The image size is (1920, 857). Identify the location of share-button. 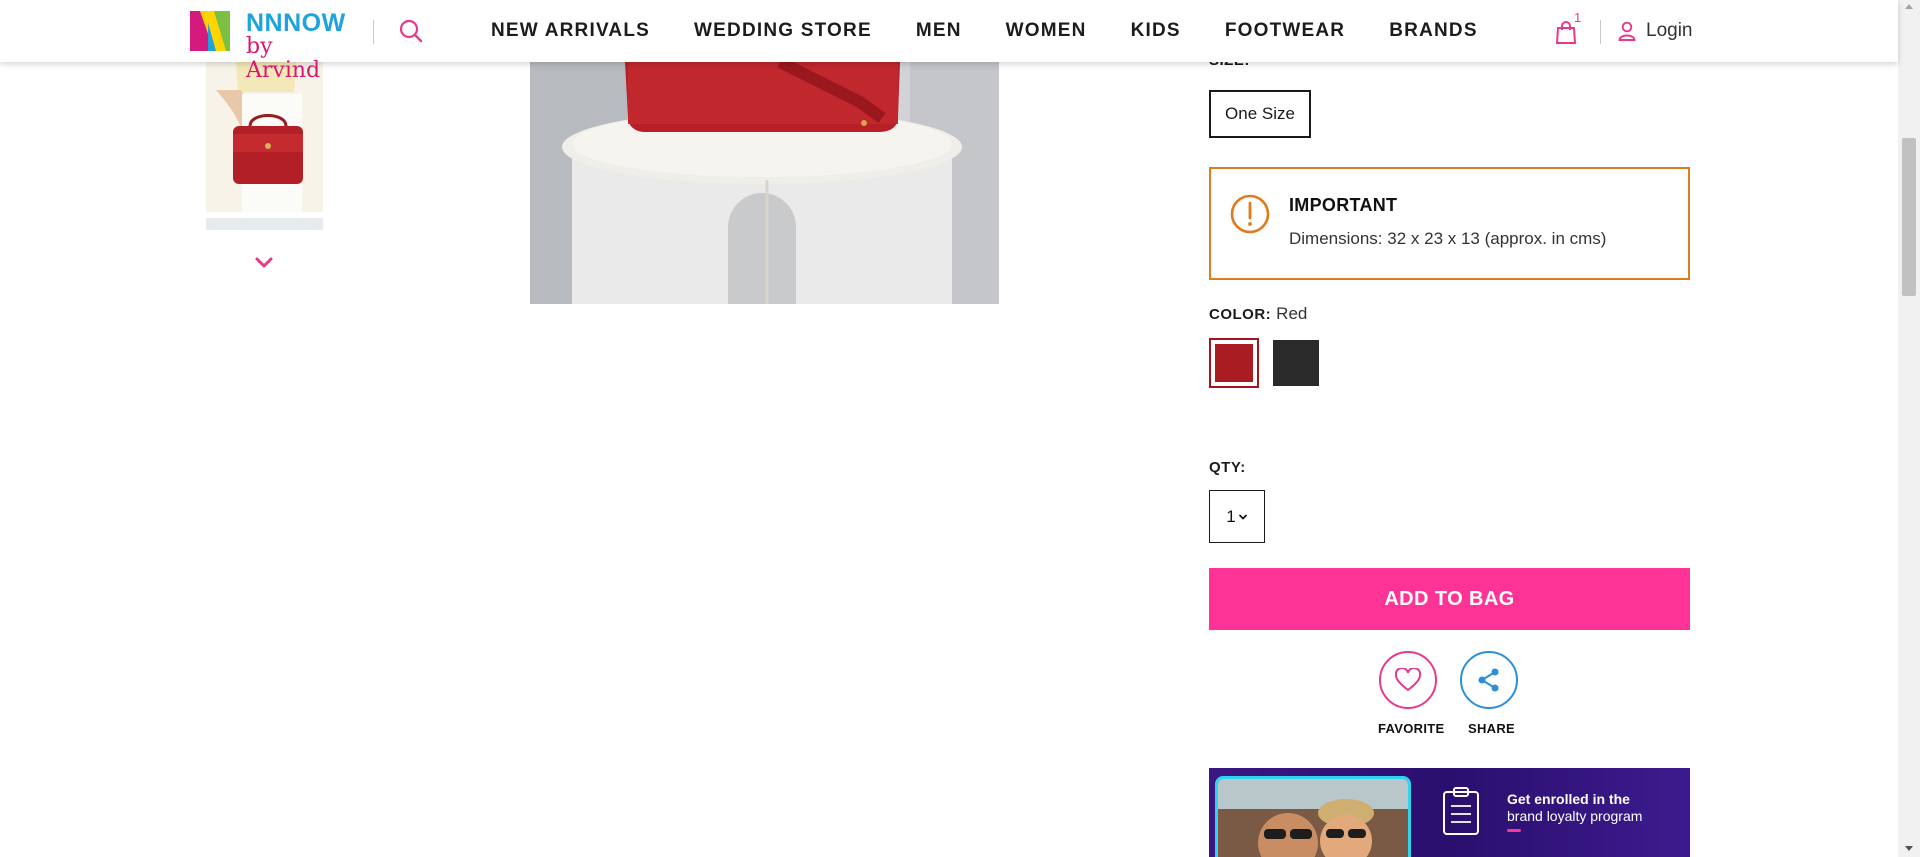
(1489, 680).